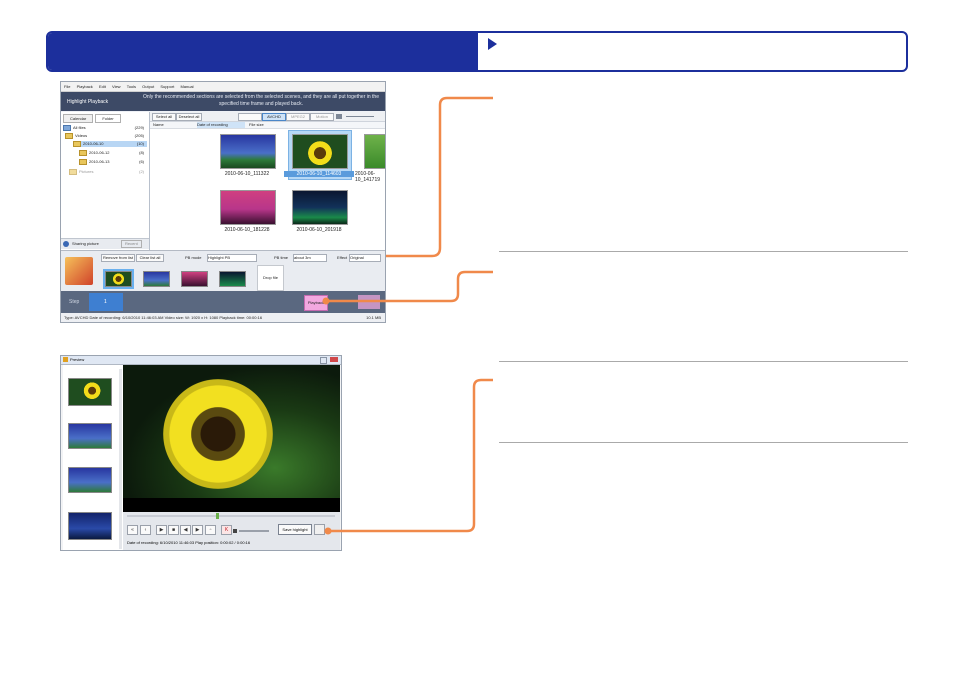  Describe the element at coordinates (254, 531) in the screenshot. I see `volume-slider` at that location.